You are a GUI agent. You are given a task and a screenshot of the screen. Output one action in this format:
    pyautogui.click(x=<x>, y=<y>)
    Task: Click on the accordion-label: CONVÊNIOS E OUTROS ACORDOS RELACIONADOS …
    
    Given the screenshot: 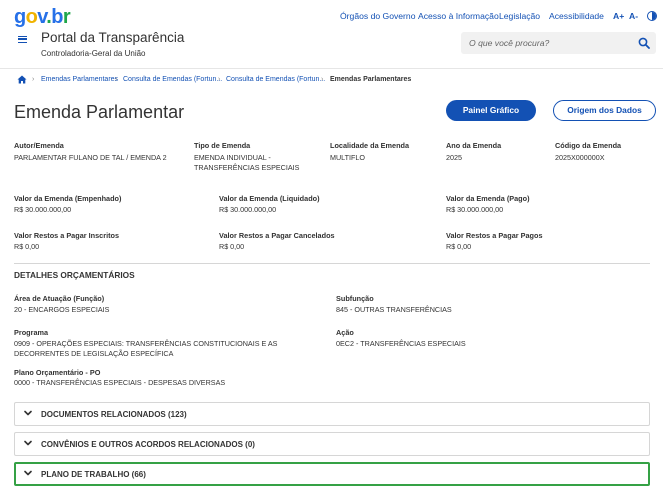 What is the action you would take?
    pyautogui.click(x=148, y=444)
    